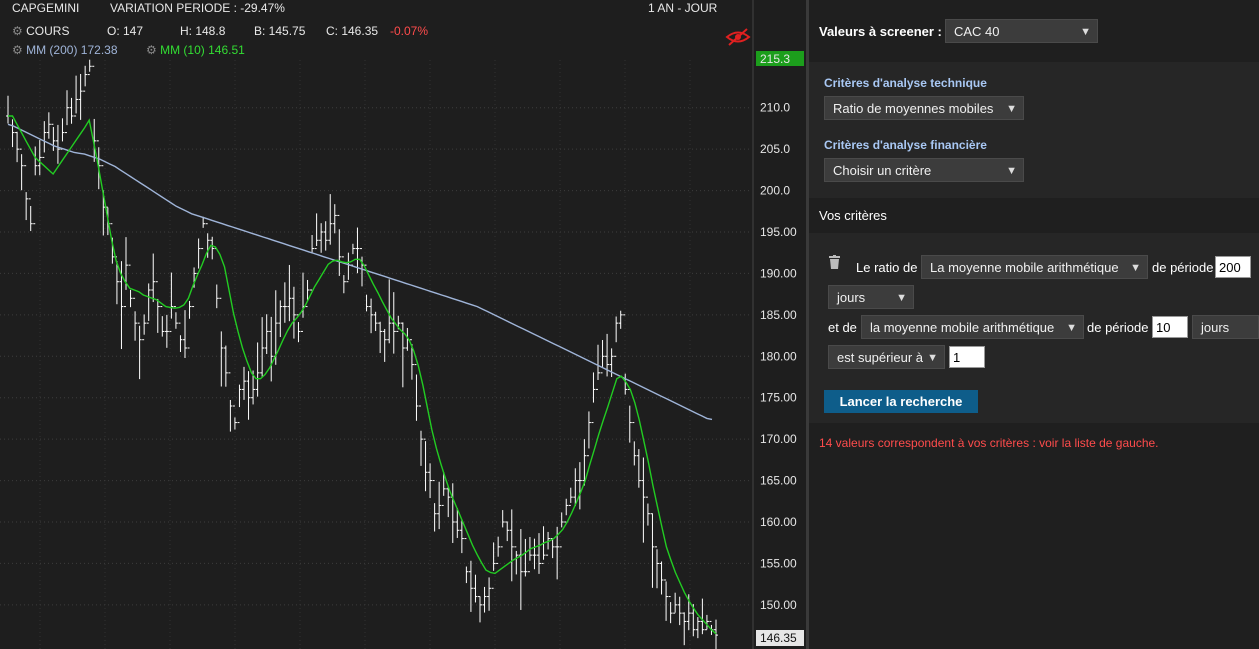  I want to click on period-variation: VARIATION PERIODE : -29.47%, so click(197, 8).